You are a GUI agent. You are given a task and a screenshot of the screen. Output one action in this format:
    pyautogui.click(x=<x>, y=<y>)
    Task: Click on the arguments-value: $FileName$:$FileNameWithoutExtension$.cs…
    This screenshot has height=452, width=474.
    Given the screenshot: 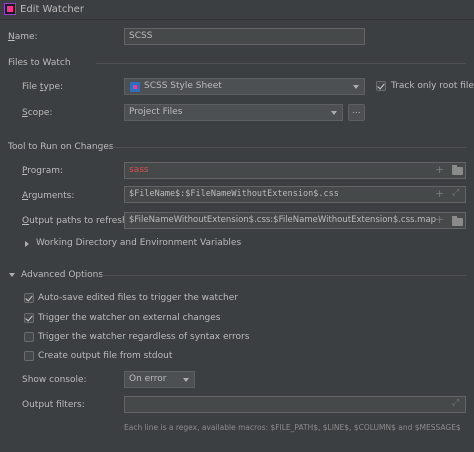 What is the action you would take?
    pyautogui.click(x=234, y=194)
    